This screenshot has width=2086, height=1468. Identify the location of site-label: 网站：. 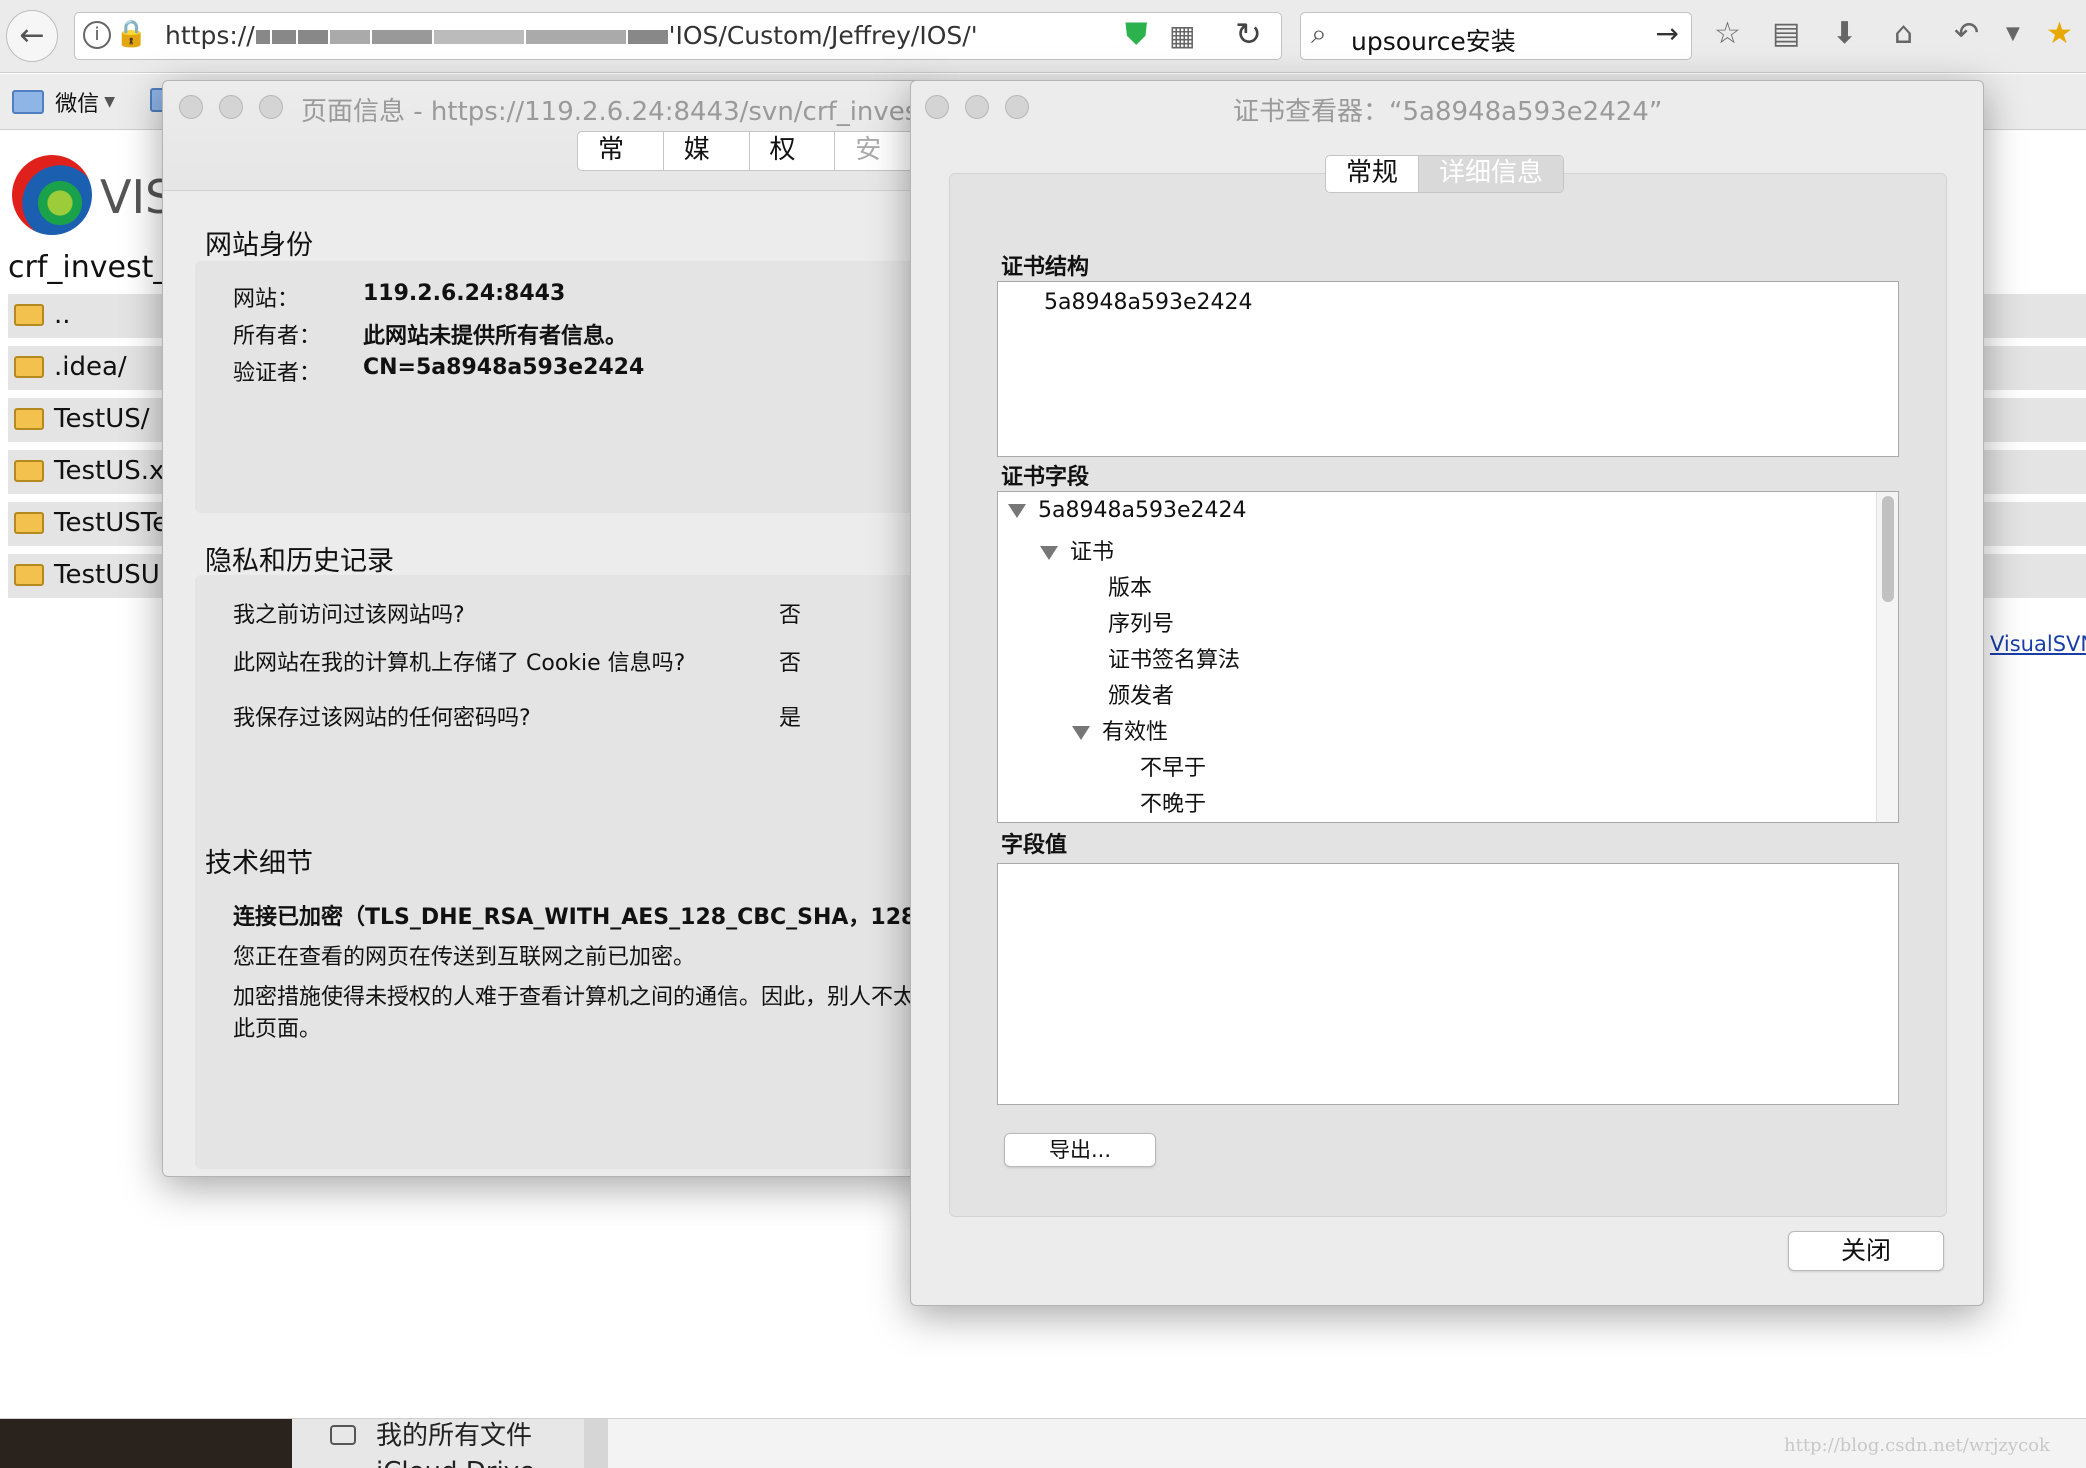
(266, 299).